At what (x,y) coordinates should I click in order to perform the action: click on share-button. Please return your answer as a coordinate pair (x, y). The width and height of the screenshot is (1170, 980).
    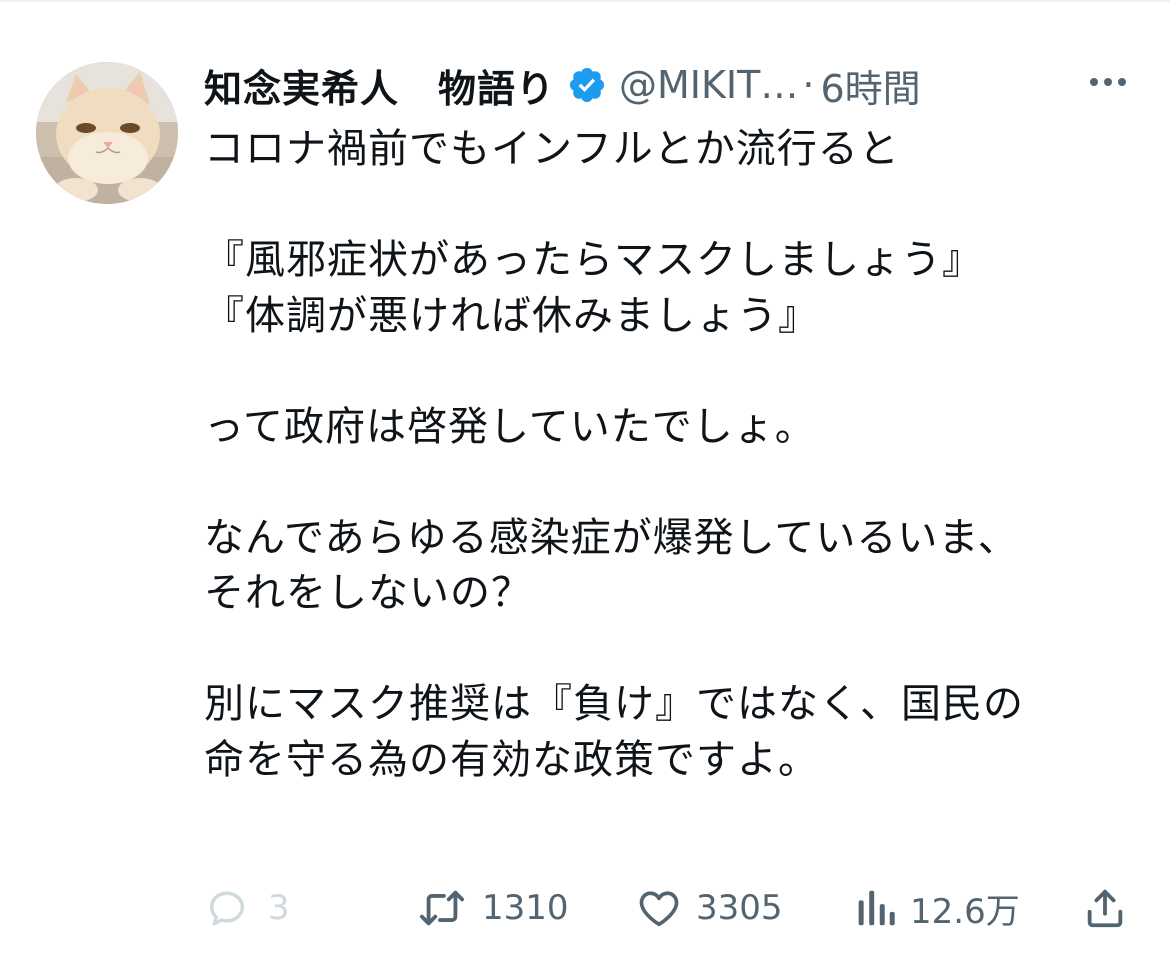
    Looking at the image, I should click on (1105, 908).